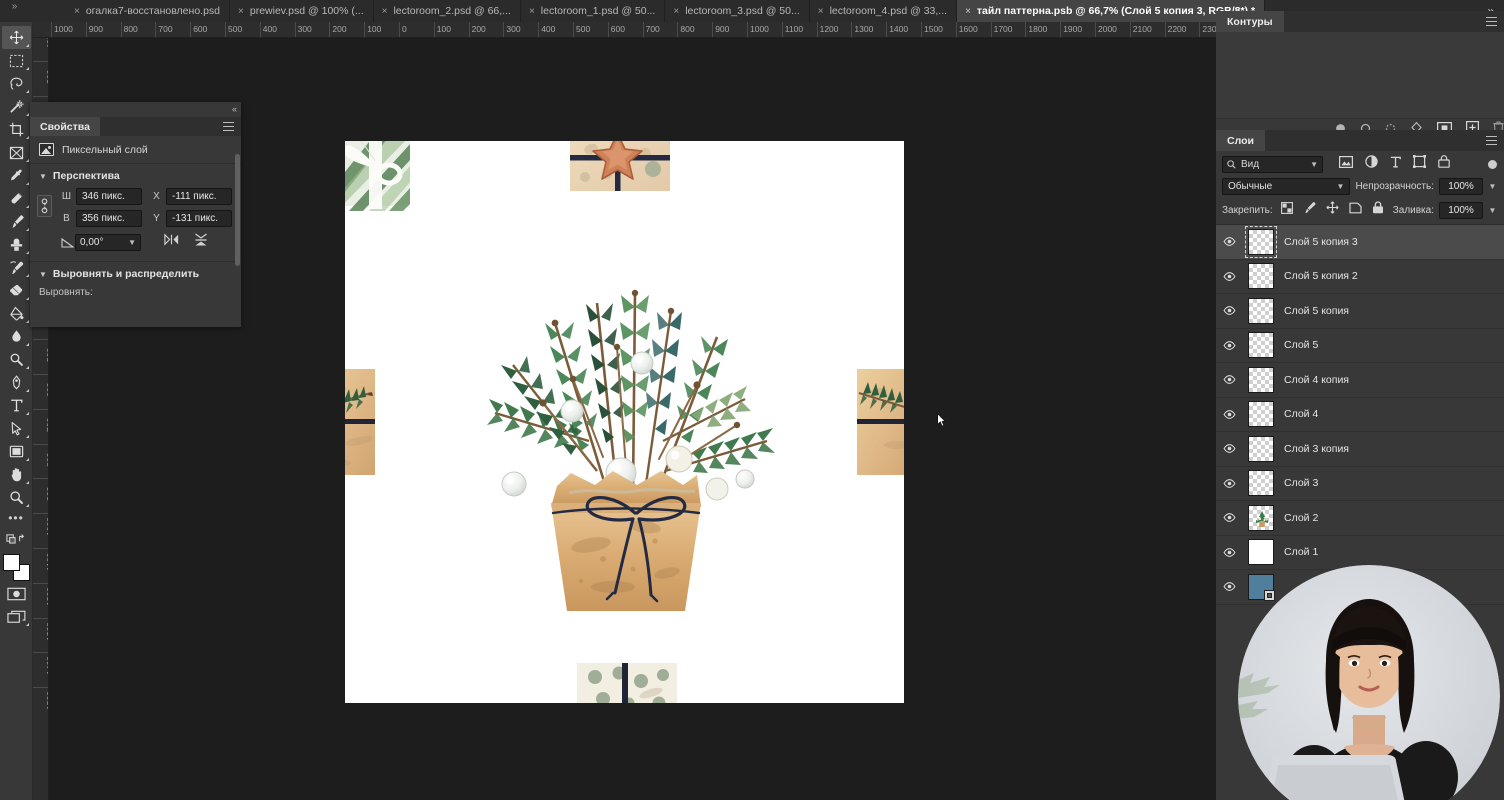 Image resolution: width=1504 pixels, height=800 pixels. I want to click on layer-name: Слой 3 копия, so click(1314, 449).